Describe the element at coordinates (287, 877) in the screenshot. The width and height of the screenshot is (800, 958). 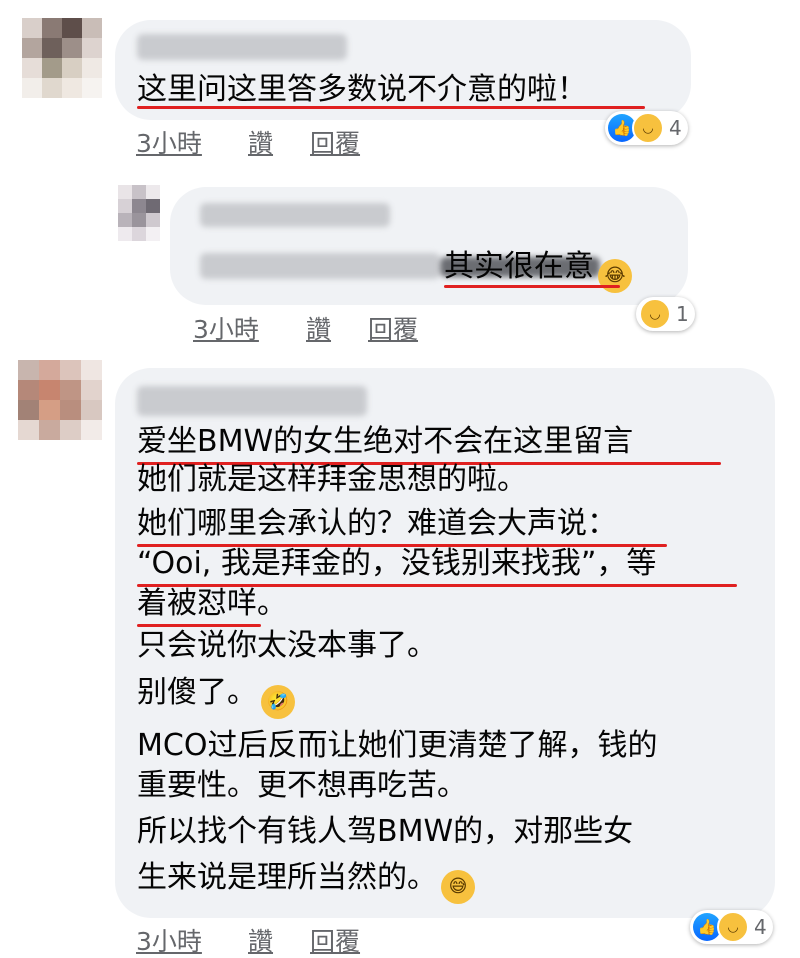
I see `comment-text-segment: 生来说是理所当然的。` at that location.